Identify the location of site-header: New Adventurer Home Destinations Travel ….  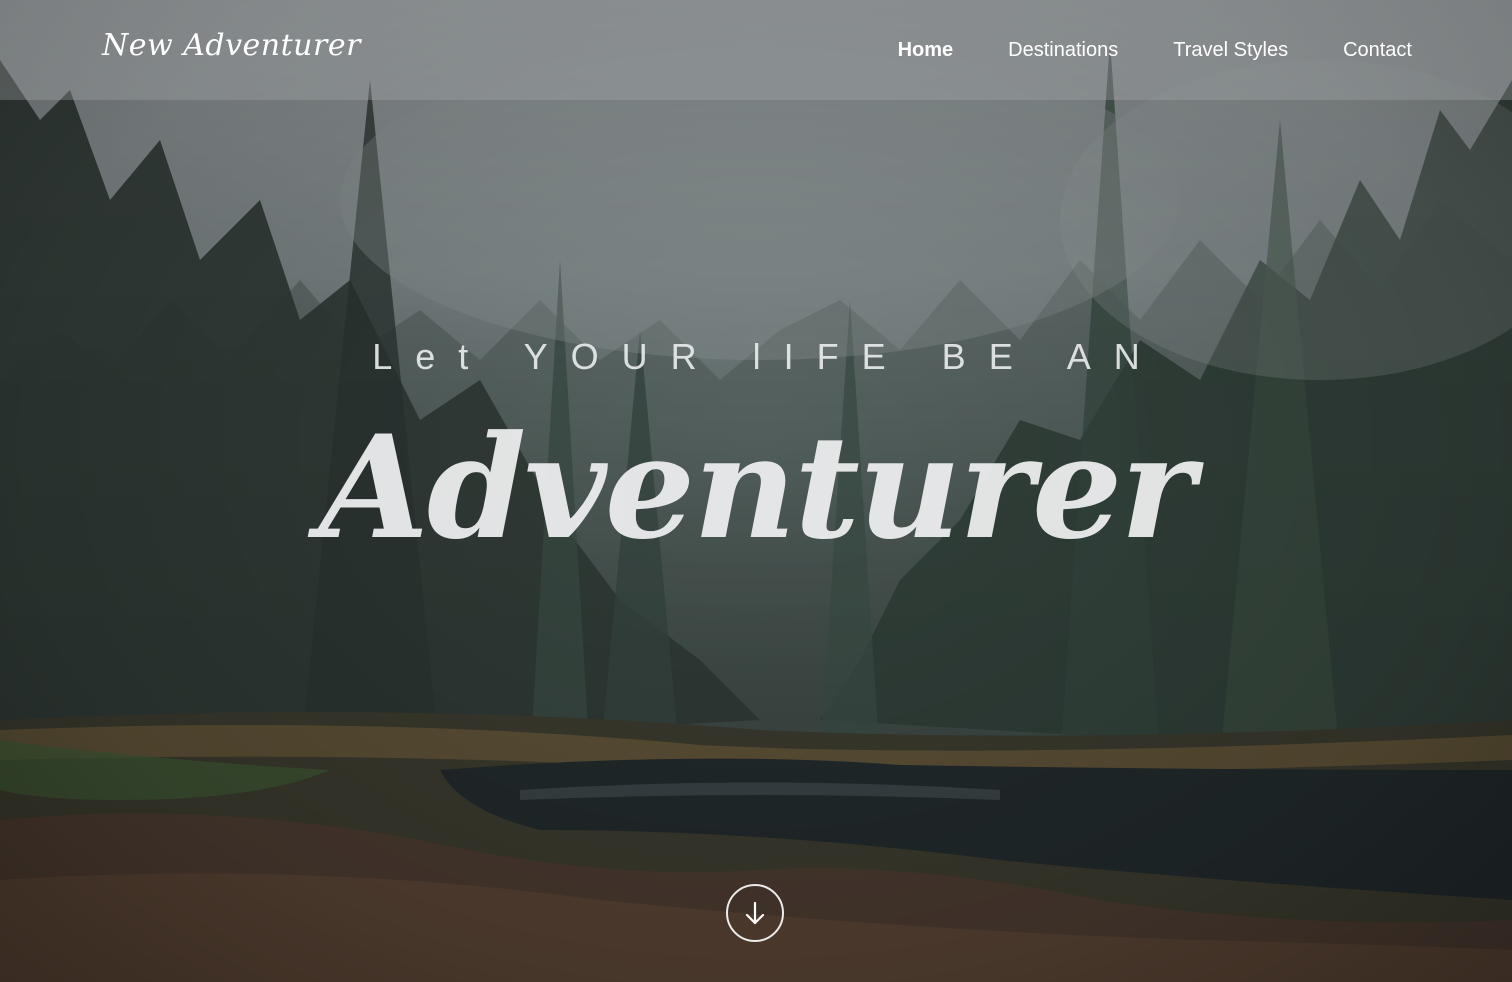
(756, 50).